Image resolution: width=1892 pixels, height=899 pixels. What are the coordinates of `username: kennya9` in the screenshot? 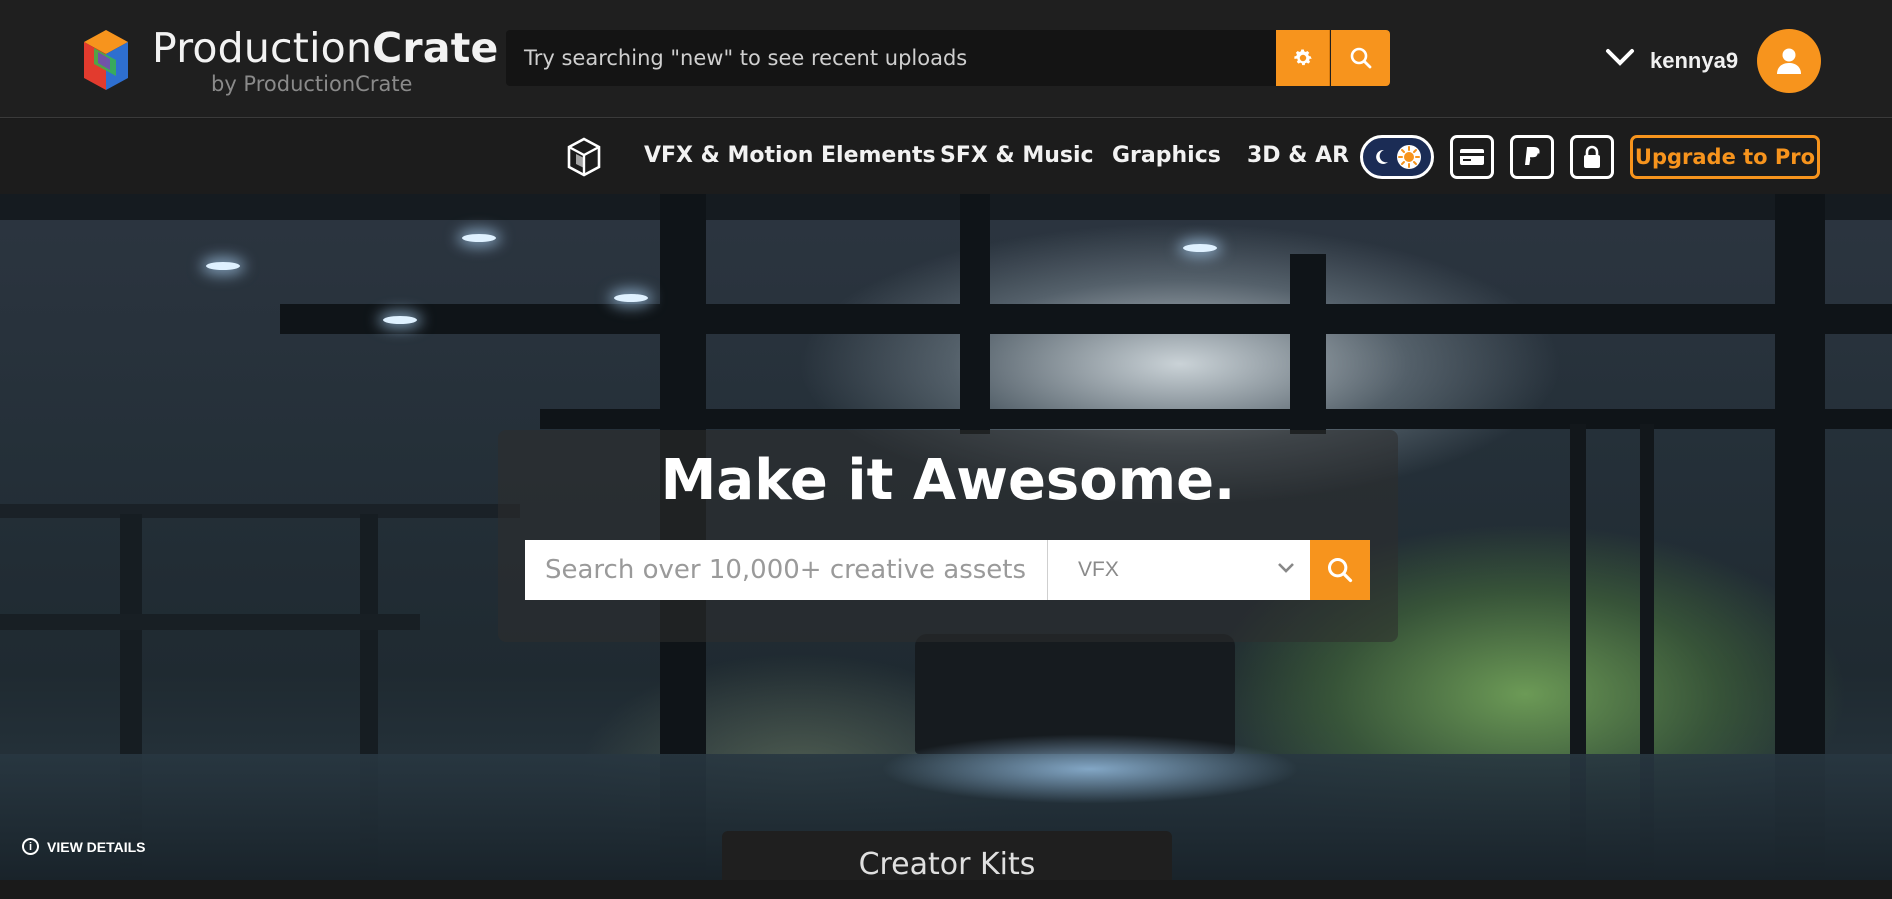 It's located at (1694, 61).